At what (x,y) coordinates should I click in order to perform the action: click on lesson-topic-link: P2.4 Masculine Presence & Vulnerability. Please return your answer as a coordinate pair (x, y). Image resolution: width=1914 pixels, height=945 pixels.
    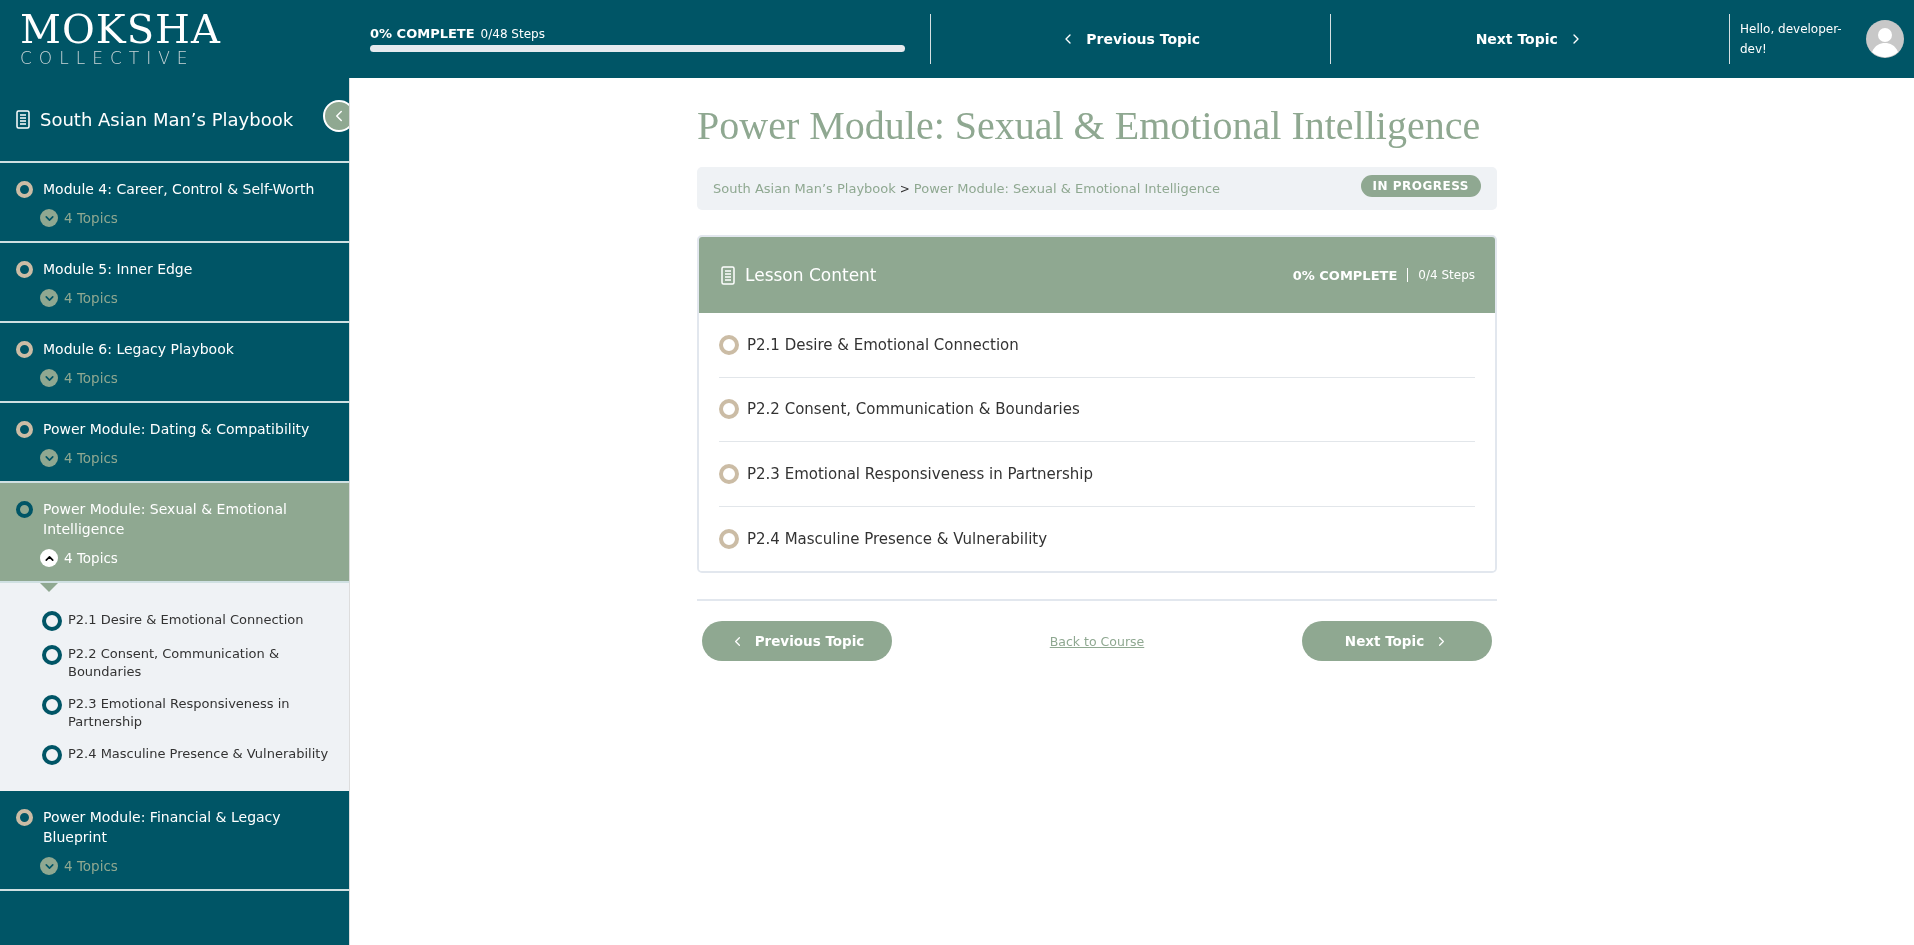
    Looking at the image, I should click on (1097, 538).